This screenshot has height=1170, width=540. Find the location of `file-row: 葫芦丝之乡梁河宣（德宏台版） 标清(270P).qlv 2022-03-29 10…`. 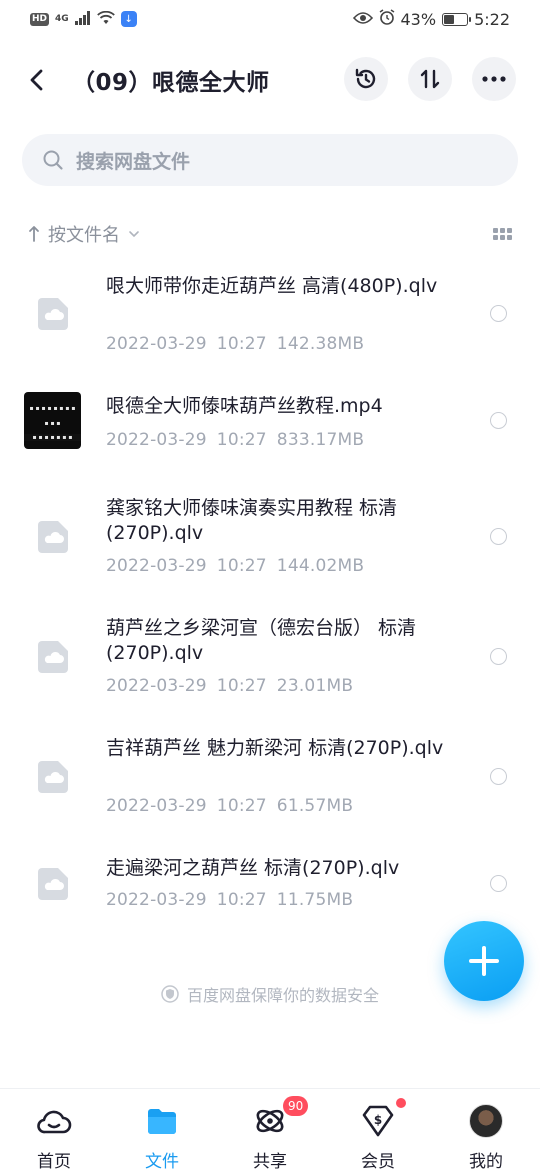

file-row: 葫芦丝之乡梁河宣（德宏台版） 标清(270P).qlv 2022-03-29 10… is located at coordinates (270, 663).